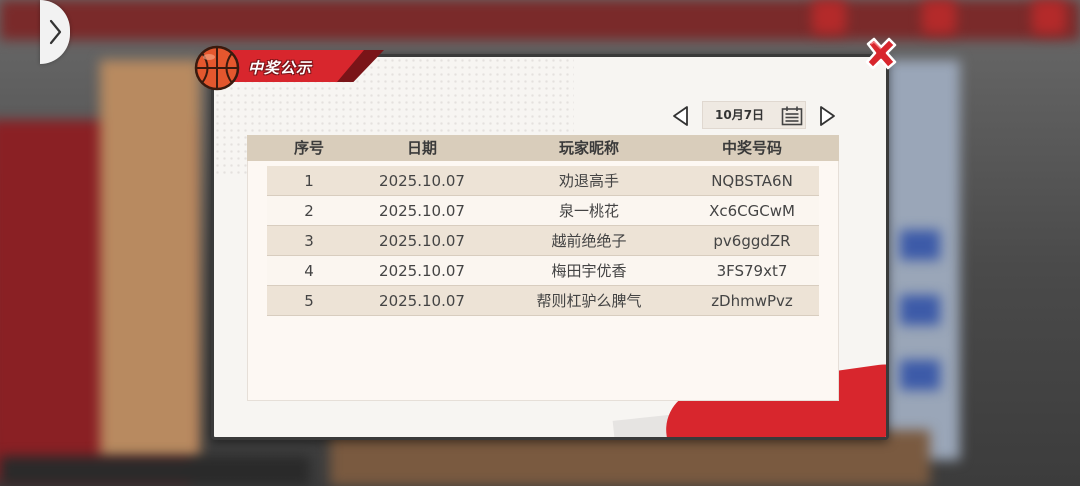 This screenshot has width=1080, height=486. What do you see at coordinates (589, 301) in the screenshot?
I see `cell-nickname: 帮则杠驴么脾气` at bounding box center [589, 301].